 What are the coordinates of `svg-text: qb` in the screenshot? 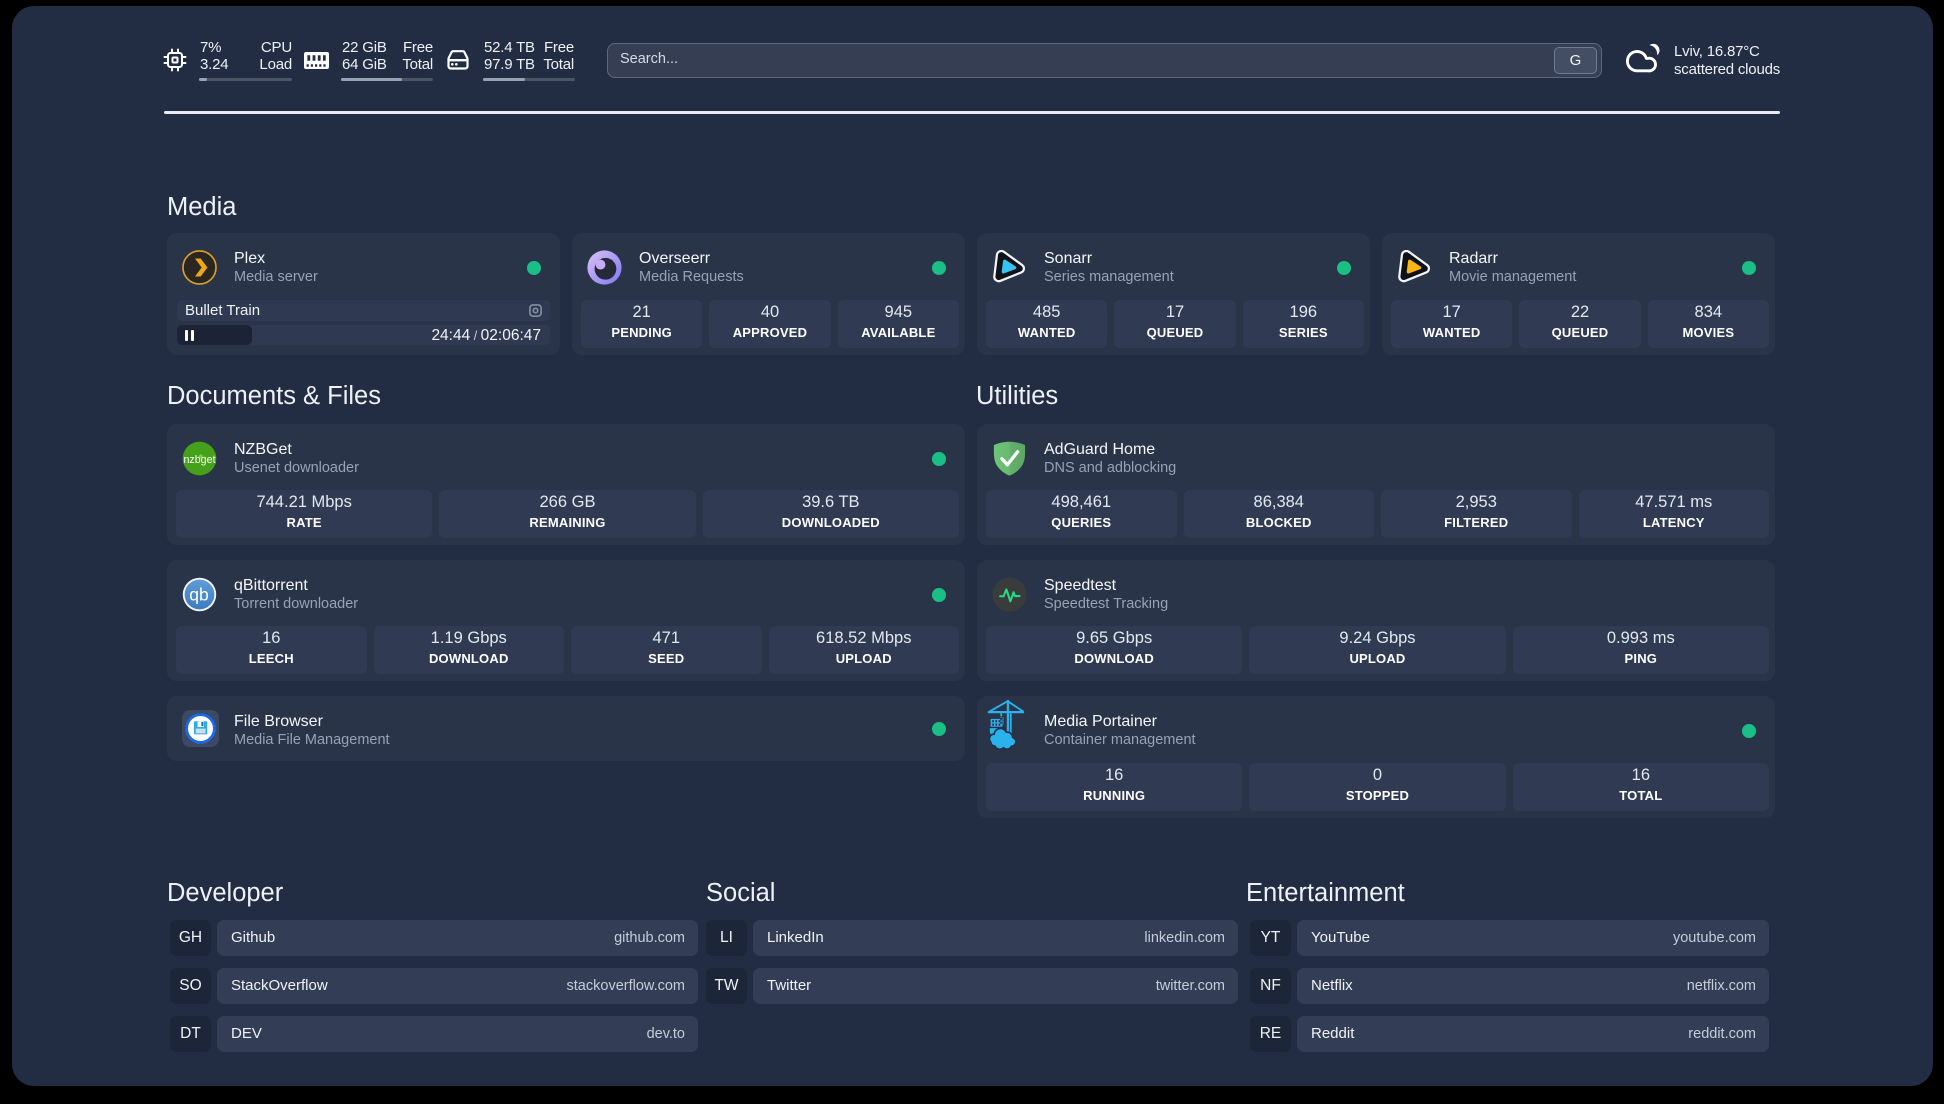 It's located at (198, 594).